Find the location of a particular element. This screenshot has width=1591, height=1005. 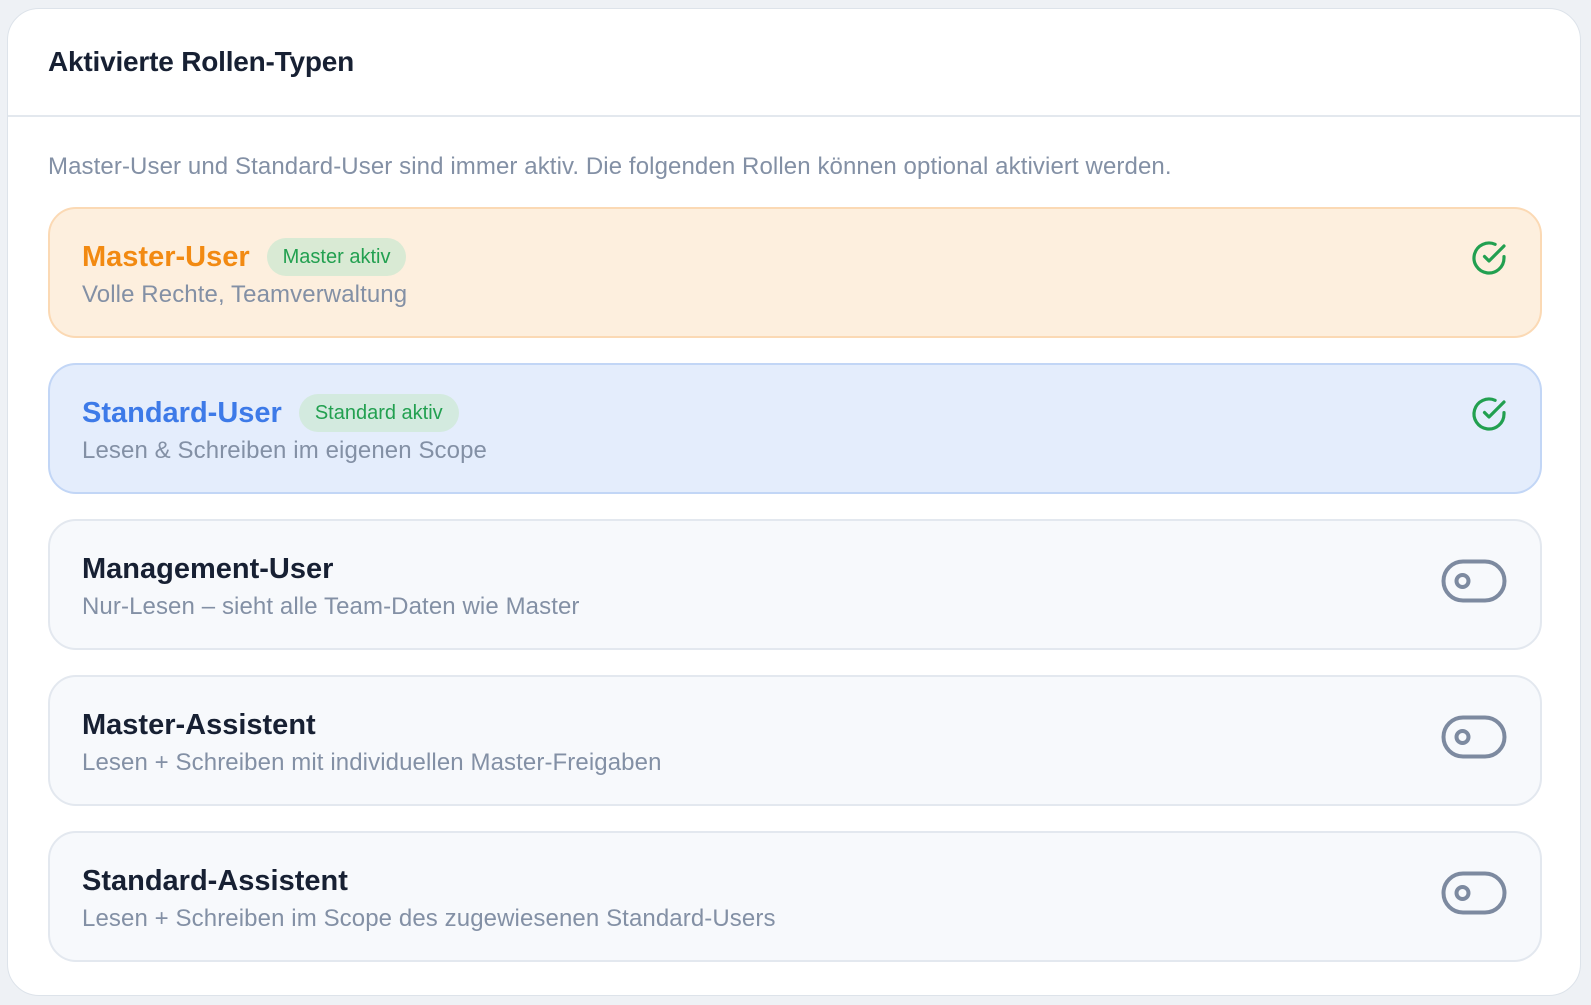

role-name: Master-Assistent is located at coordinates (199, 724).